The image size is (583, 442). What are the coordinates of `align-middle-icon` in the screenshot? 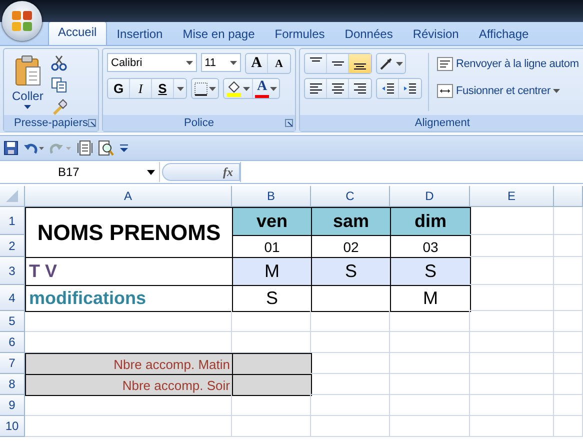 It's located at (338, 63).